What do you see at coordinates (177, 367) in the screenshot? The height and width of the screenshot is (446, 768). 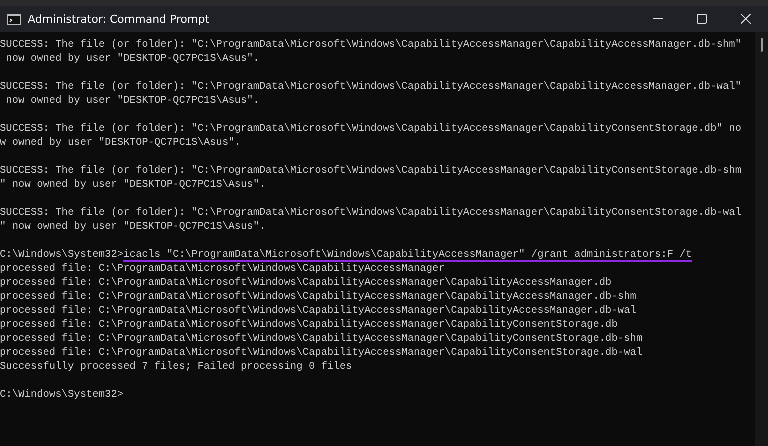 I see `console-output-line: Successfully processed 7 files; Failed processing 0 files` at bounding box center [177, 367].